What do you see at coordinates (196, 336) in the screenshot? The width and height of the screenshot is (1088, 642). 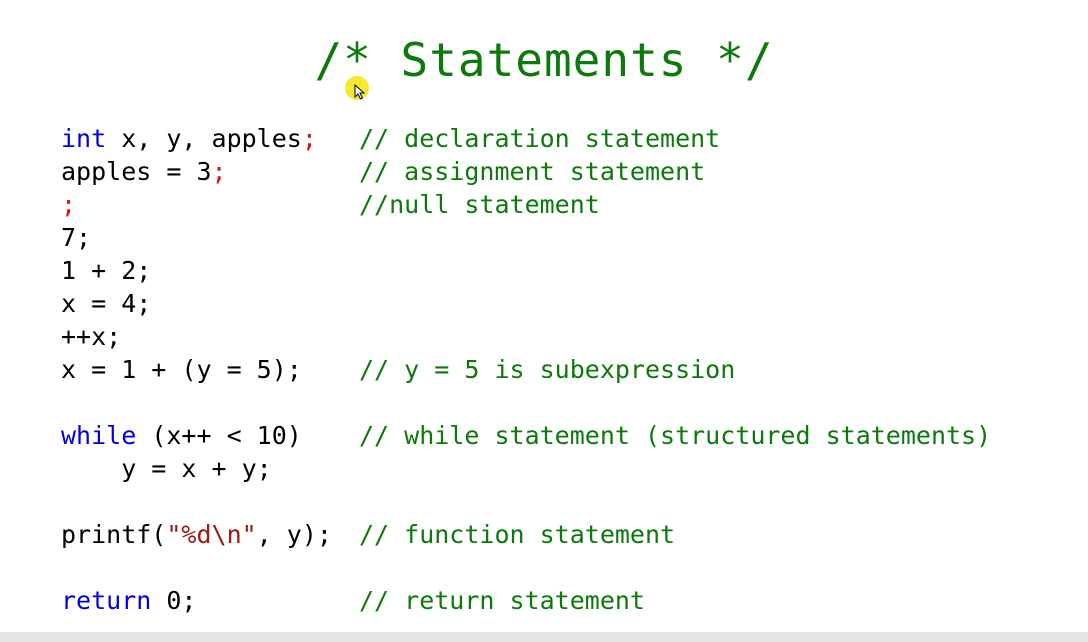 I see `code-line: ++x;` at bounding box center [196, 336].